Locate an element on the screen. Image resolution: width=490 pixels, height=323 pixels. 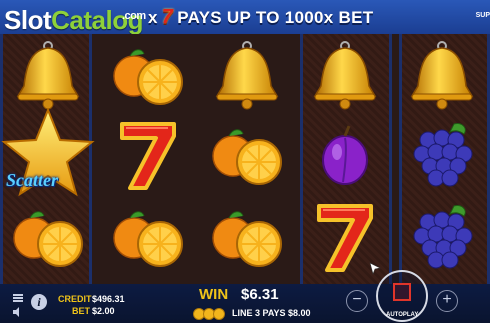
coins-icon is located at coordinates (209, 314).